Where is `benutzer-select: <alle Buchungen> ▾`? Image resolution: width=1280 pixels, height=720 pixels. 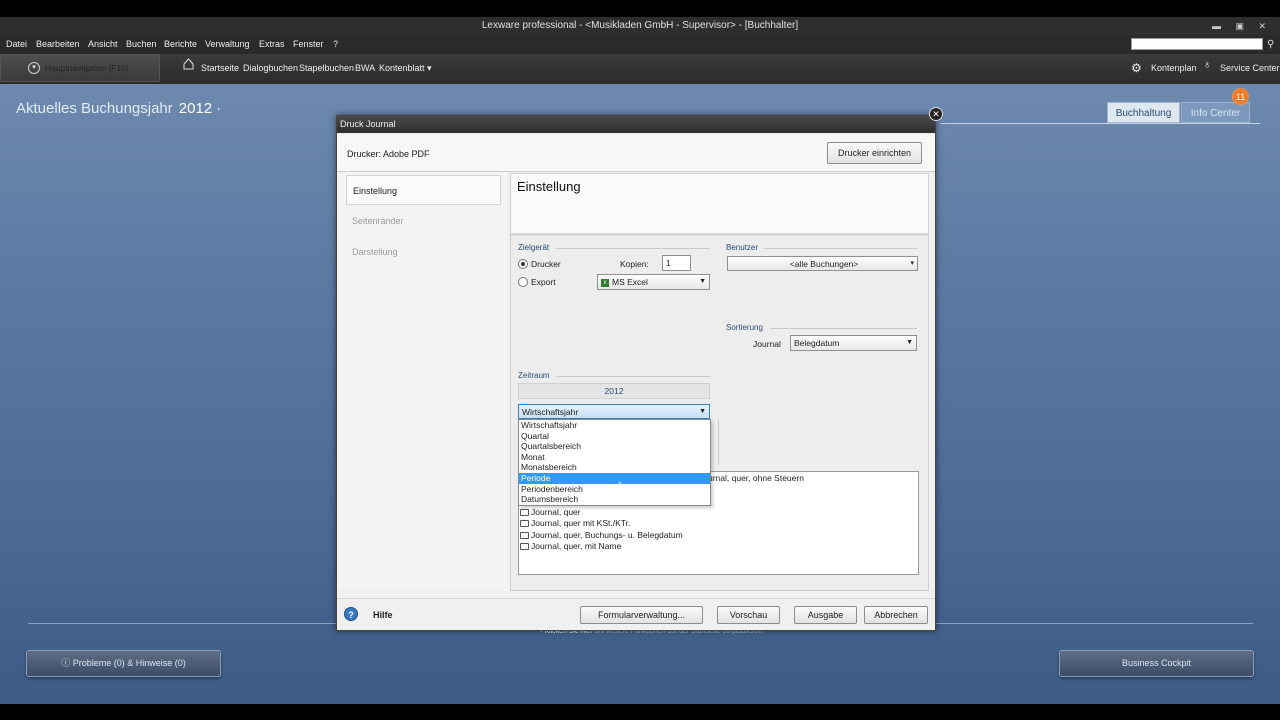
benutzer-select: <alle Buchungen> ▾ is located at coordinates (822, 263).